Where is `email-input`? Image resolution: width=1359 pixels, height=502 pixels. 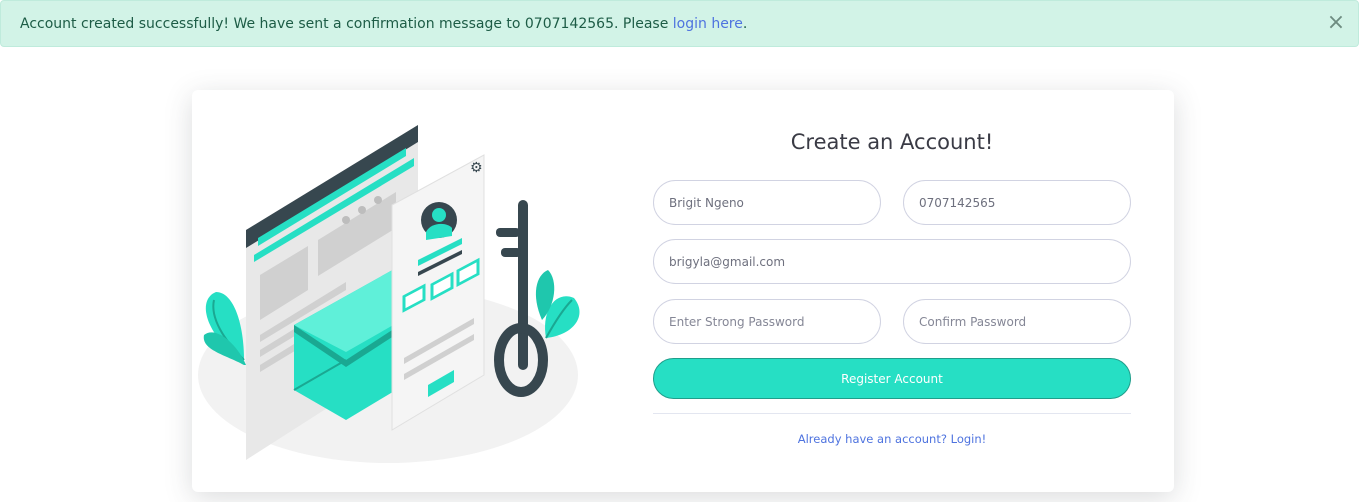
email-input is located at coordinates (892, 261).